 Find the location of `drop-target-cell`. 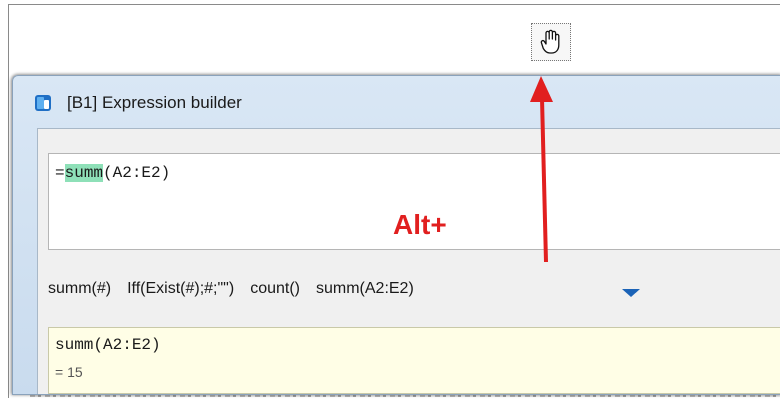

drop-target-cell is located at coordinates (551, 42).